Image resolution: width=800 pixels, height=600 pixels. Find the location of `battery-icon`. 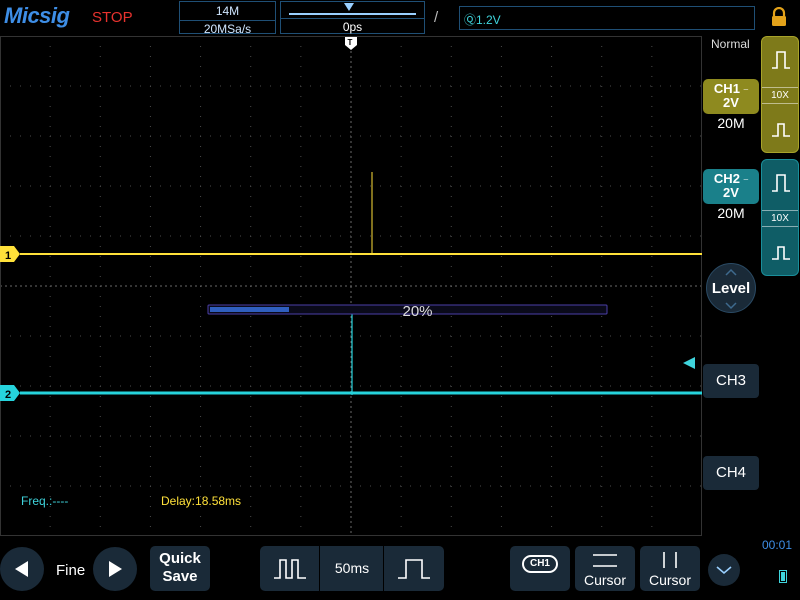

battery-icon is located at coordinates (783, 576).